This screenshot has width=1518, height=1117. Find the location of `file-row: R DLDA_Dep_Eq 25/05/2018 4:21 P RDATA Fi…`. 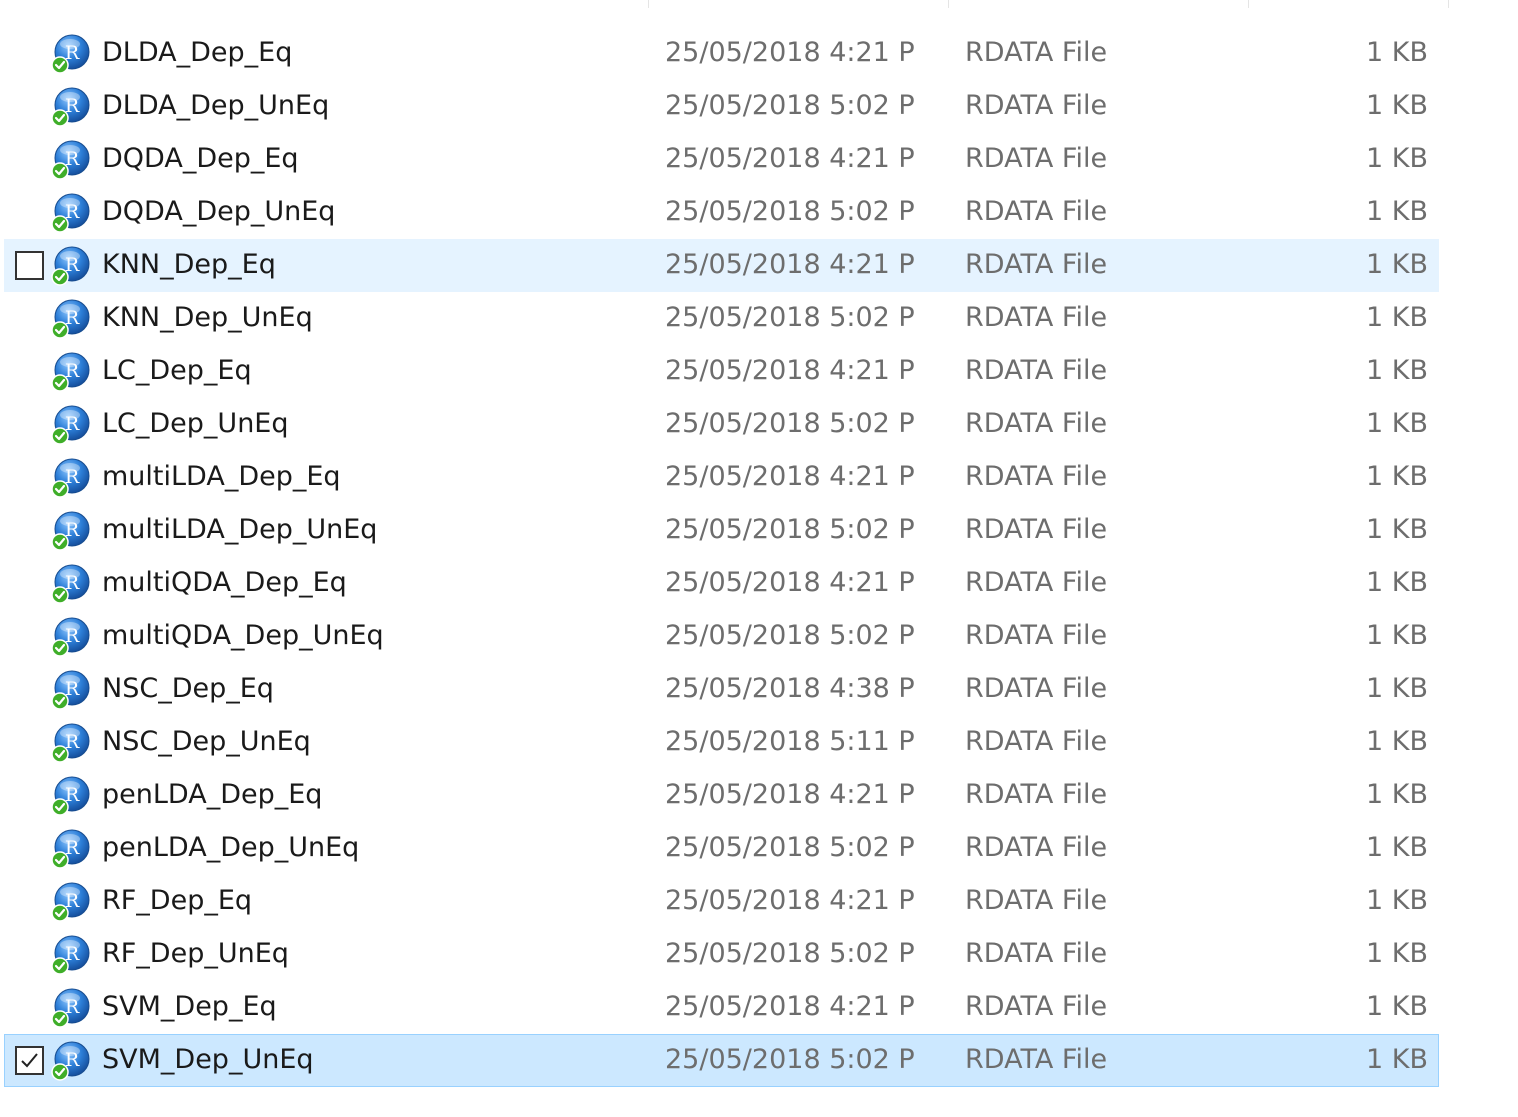

file-row: R DLDA_Dep_Eq 25/05/2018 4:21 P RDATA Fi… is located at coordinates (721, 53).